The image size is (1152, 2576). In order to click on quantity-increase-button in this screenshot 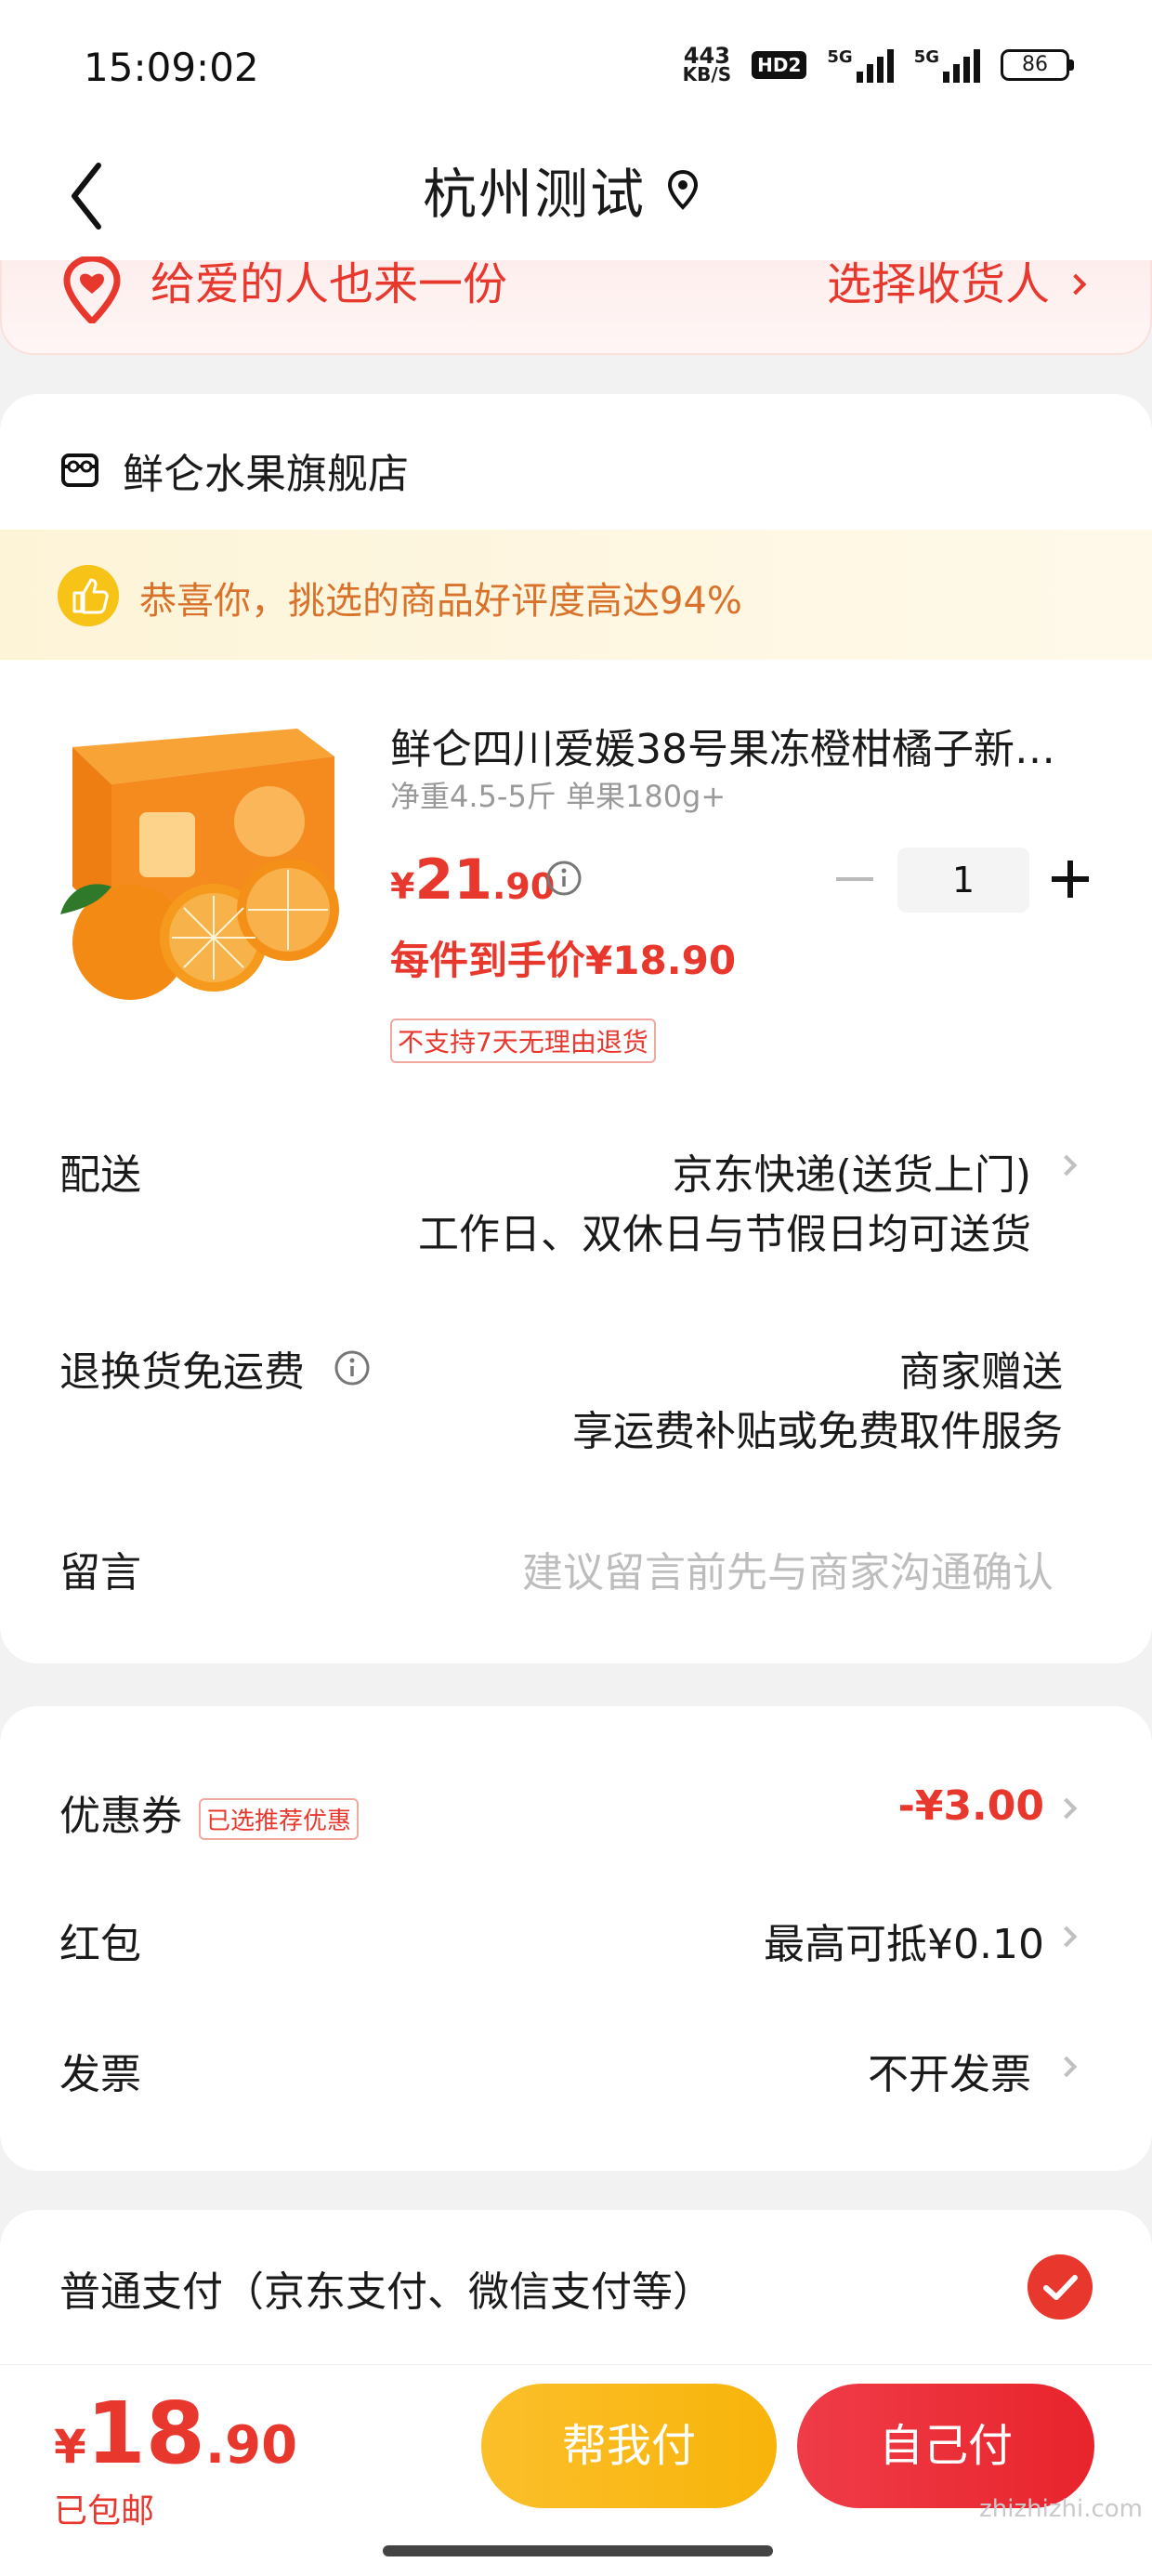, I will do `click(1070, 879)`.